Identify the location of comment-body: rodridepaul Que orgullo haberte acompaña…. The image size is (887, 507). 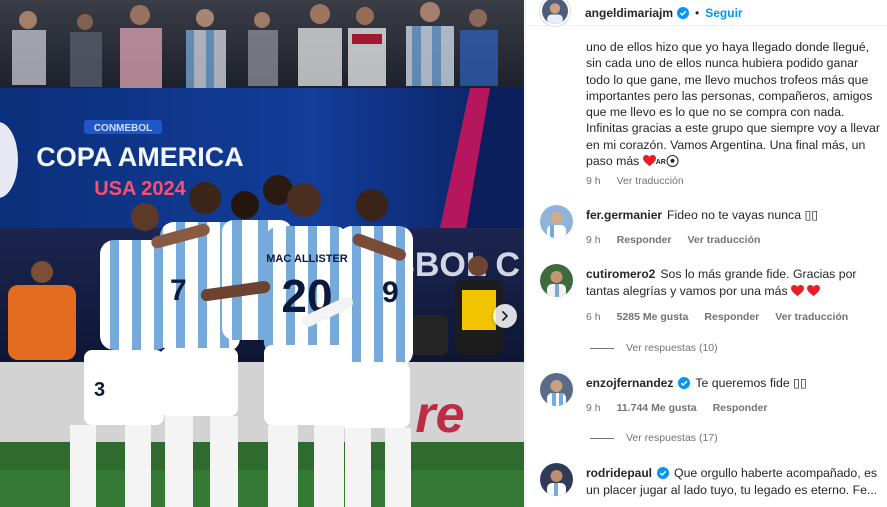
(733, 481).